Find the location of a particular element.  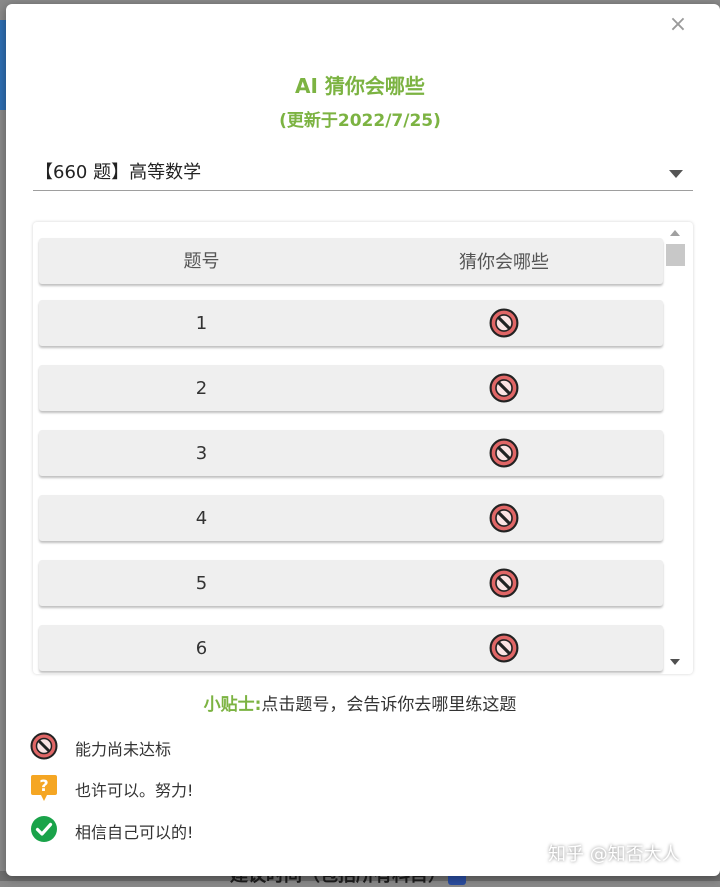

question-number: 1 is located at coordinates (201, 323).